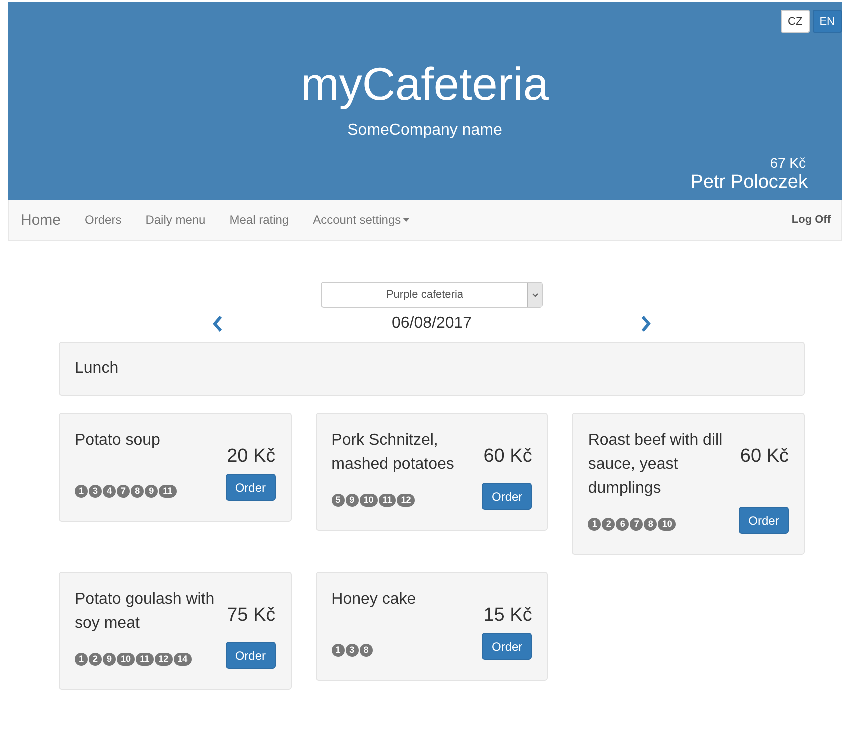  Describe the element at coordinates (646, 324) in the screenshot. I see `next-day-button` at that location.